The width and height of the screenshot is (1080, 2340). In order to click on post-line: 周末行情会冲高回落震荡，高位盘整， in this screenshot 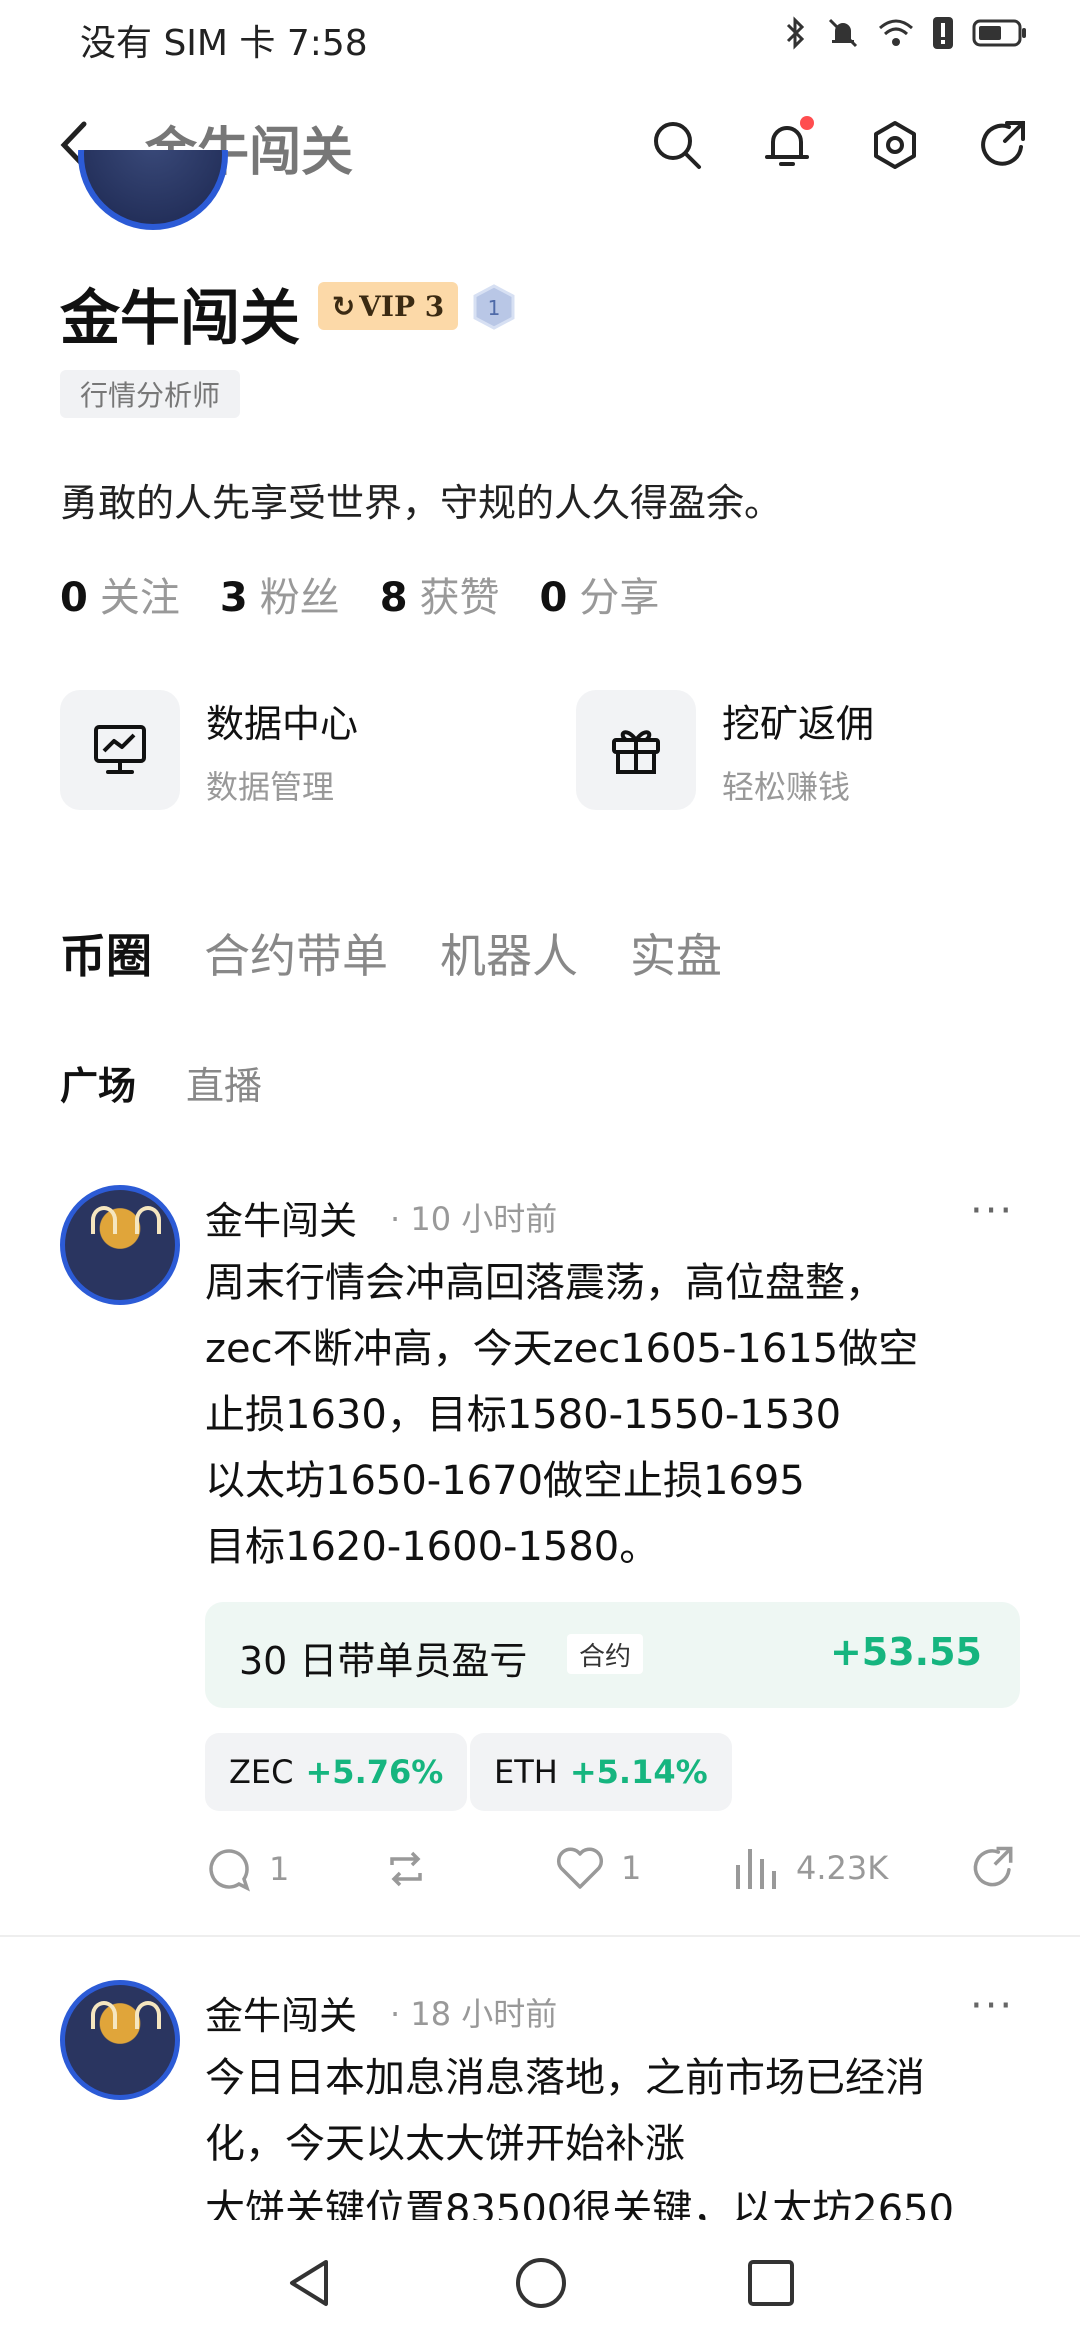, I will do `click(545, 1283)`.